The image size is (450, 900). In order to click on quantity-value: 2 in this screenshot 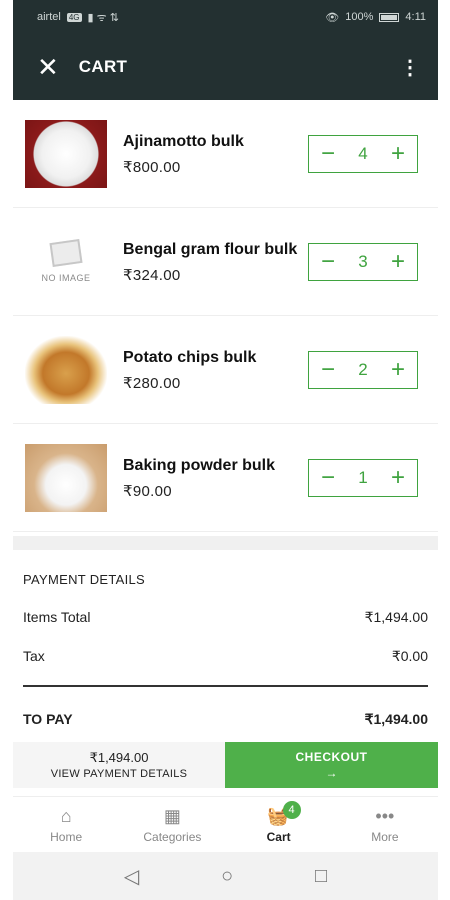, I will do `click(363, 369)`.